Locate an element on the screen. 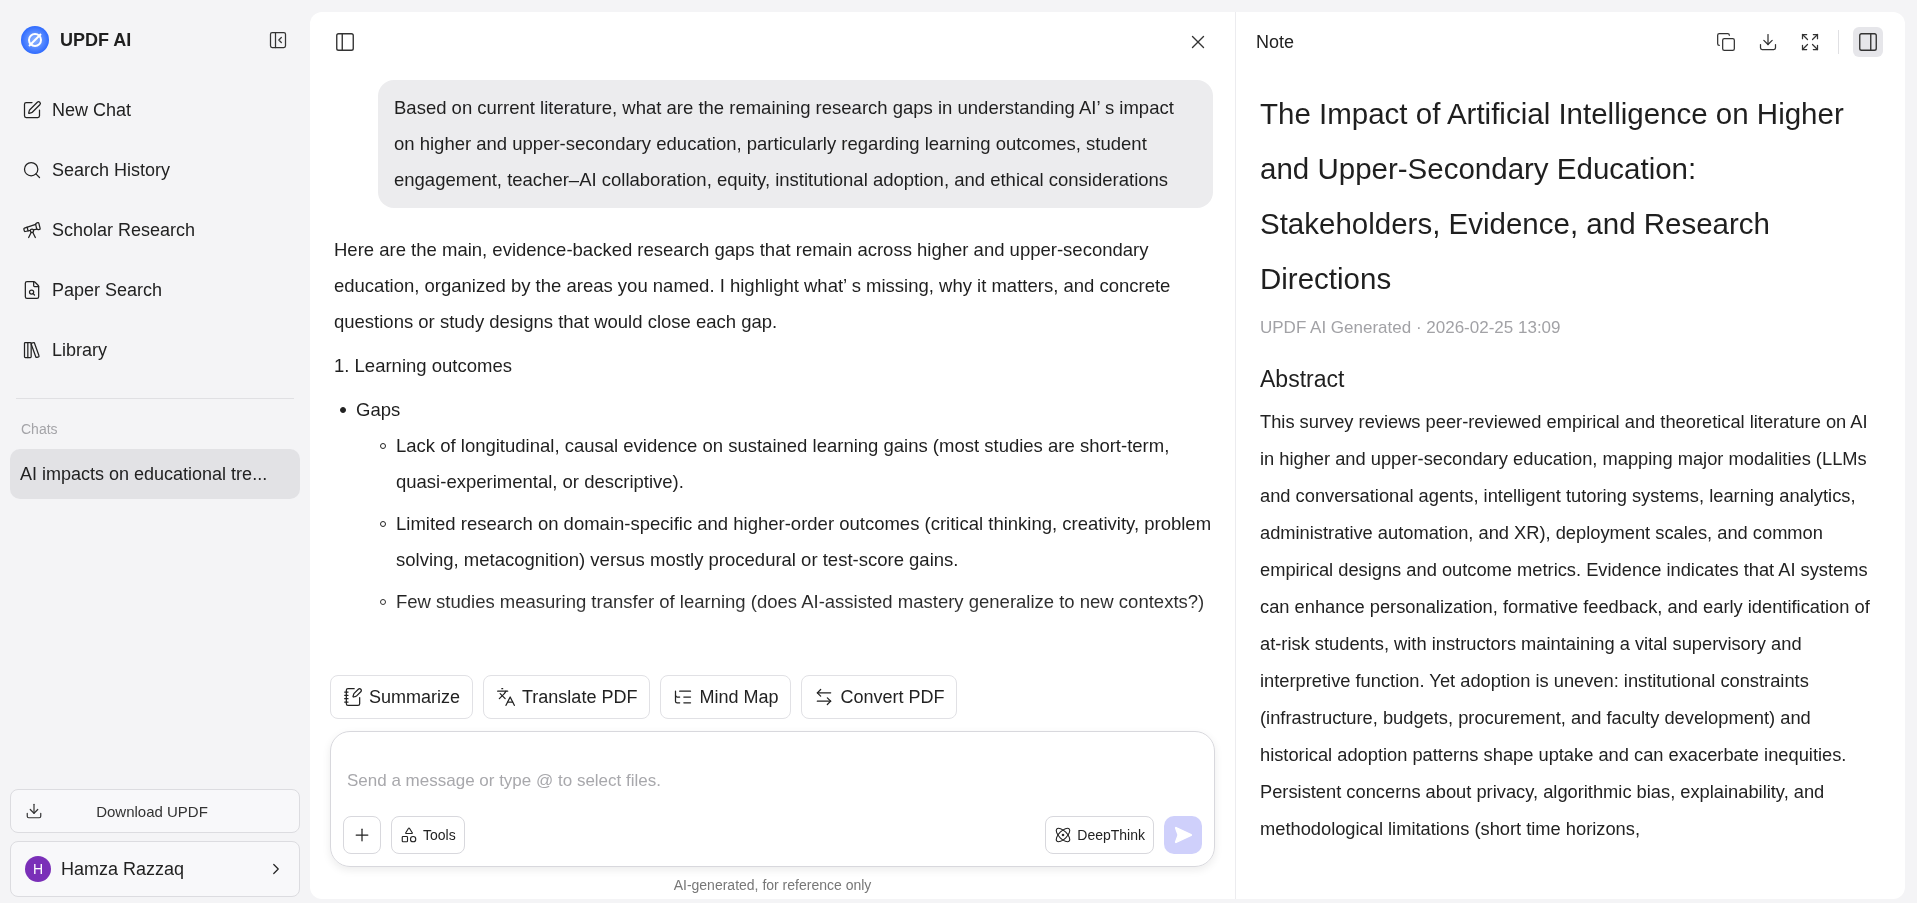  file-search-icon is located at coordinates (32, 290).